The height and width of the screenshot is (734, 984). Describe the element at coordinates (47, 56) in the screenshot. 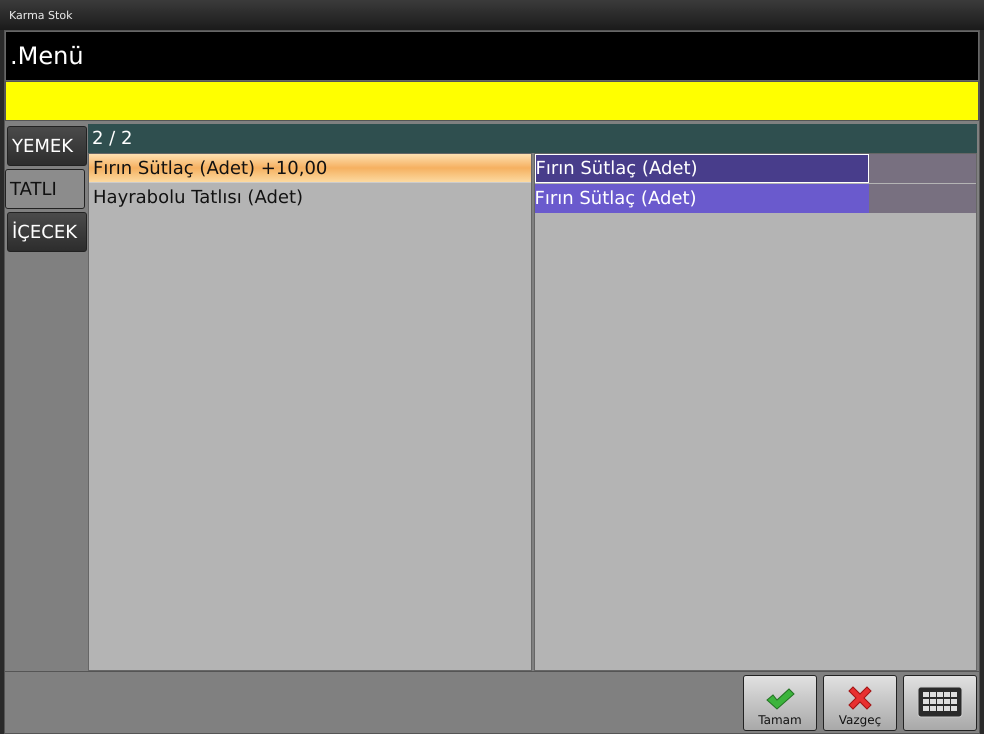

I see `header-title: .Menü` at that location.